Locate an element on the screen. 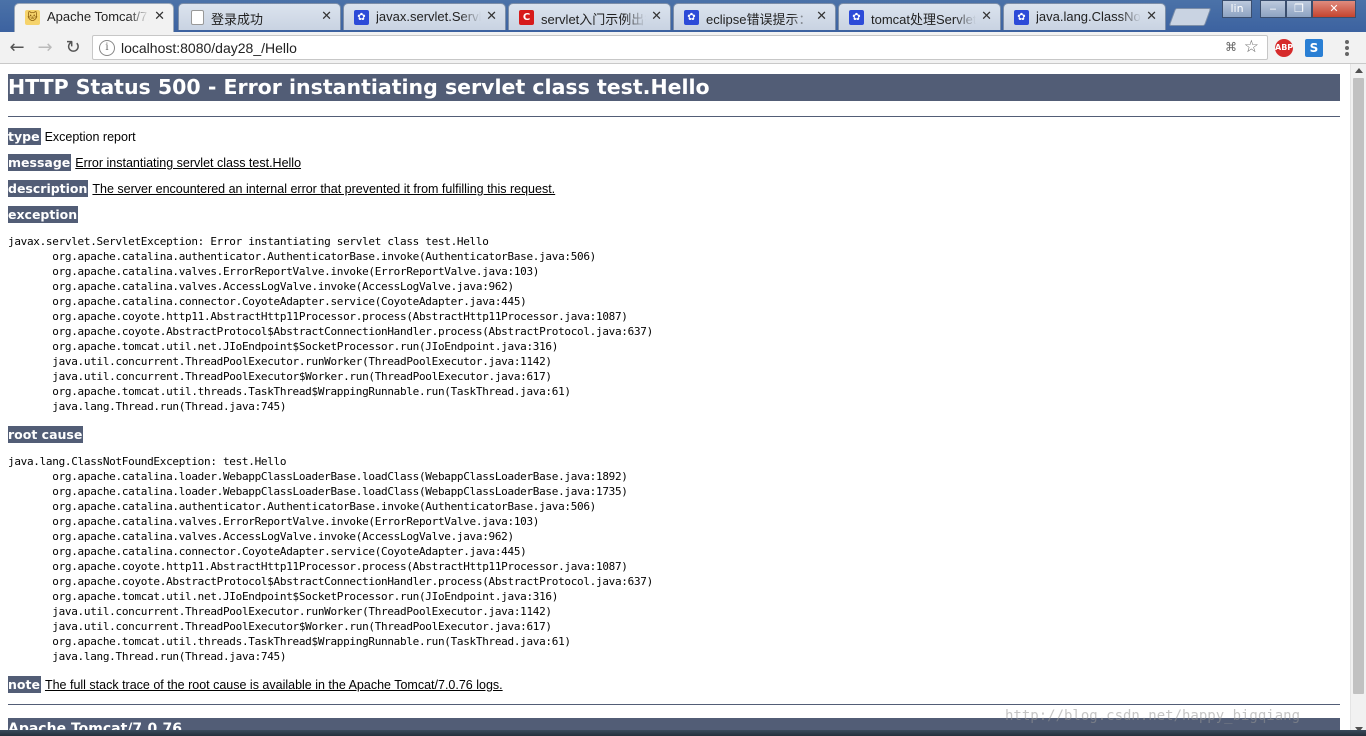  type-value: Exception report is located at coordinates (90, 137).